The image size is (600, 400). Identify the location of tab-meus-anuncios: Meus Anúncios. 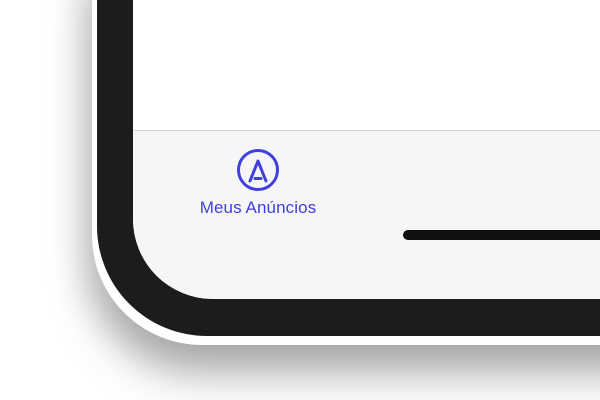
(258, 185).